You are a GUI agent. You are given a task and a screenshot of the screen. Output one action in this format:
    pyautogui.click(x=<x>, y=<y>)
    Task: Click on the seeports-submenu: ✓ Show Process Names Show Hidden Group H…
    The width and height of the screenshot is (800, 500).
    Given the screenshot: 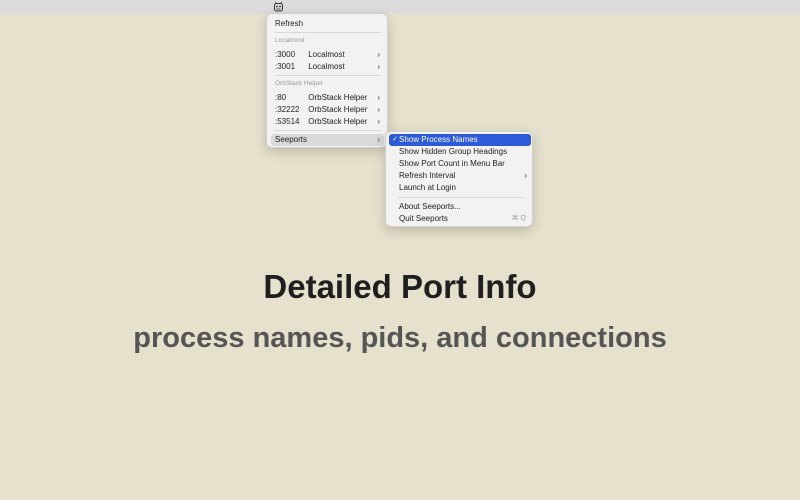 What is the action you would take?
    pyautogui.click(x=459, y=179)
    